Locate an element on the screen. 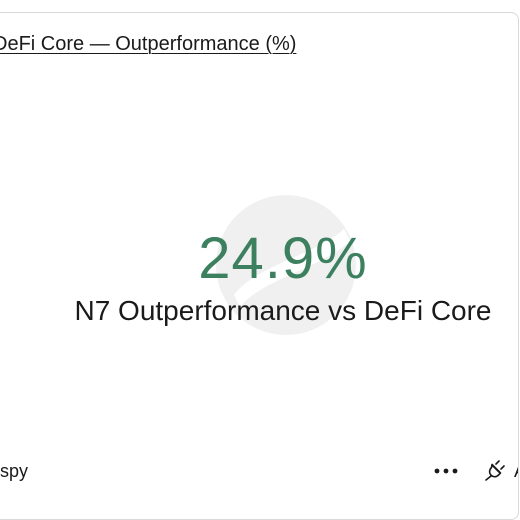 The image size is (520, 520). footer-source-label: spy is located at coordinates (14, 471).